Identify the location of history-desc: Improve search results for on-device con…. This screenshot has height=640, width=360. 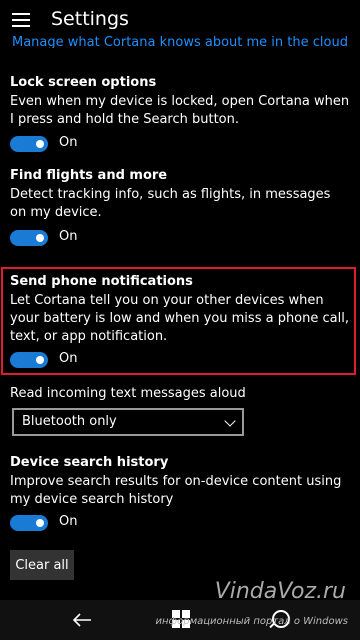
(176, 490).